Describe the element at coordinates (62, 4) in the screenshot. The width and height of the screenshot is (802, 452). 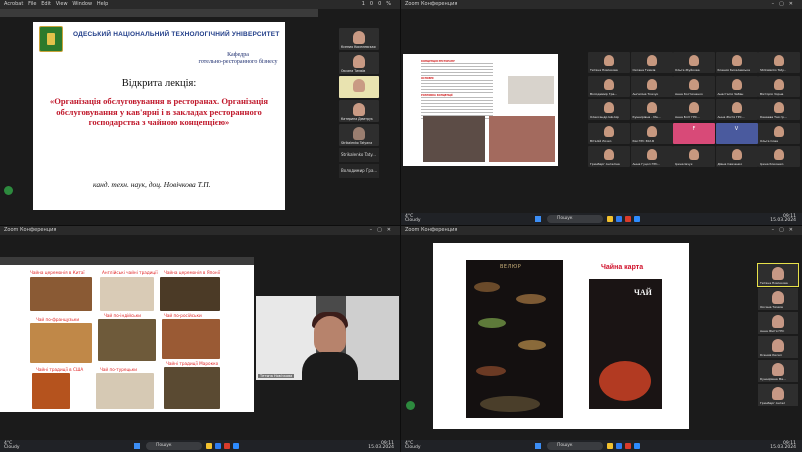
I see `menu-view: View` at that location.